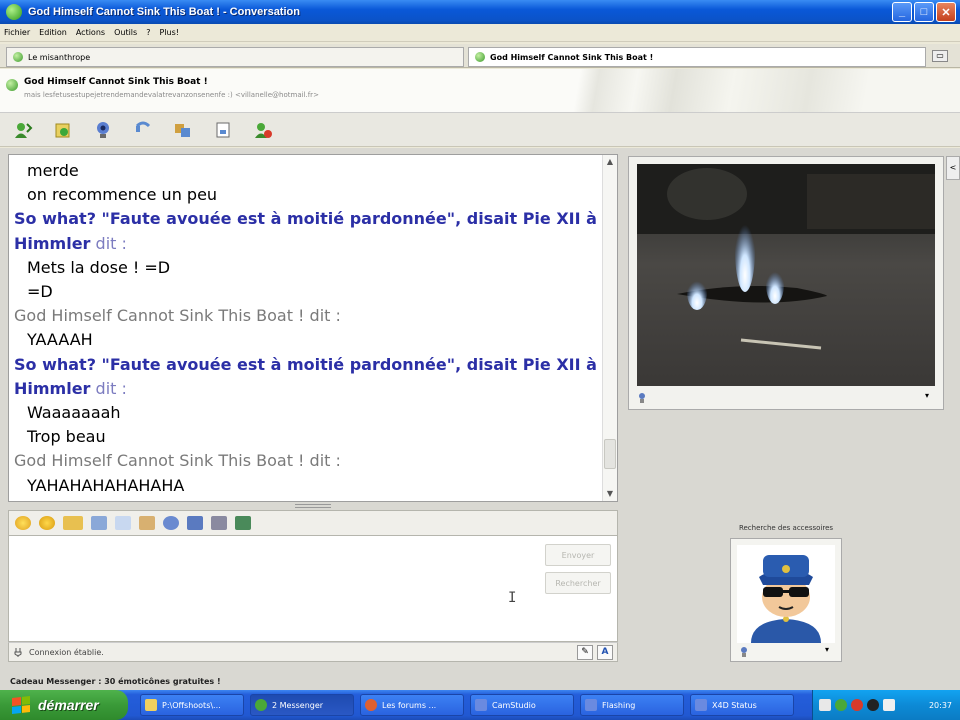 The image size is (960, 720). Describe the element at coordinates (63, 130) in the screenshot. I see `send-files-icon` at that location.